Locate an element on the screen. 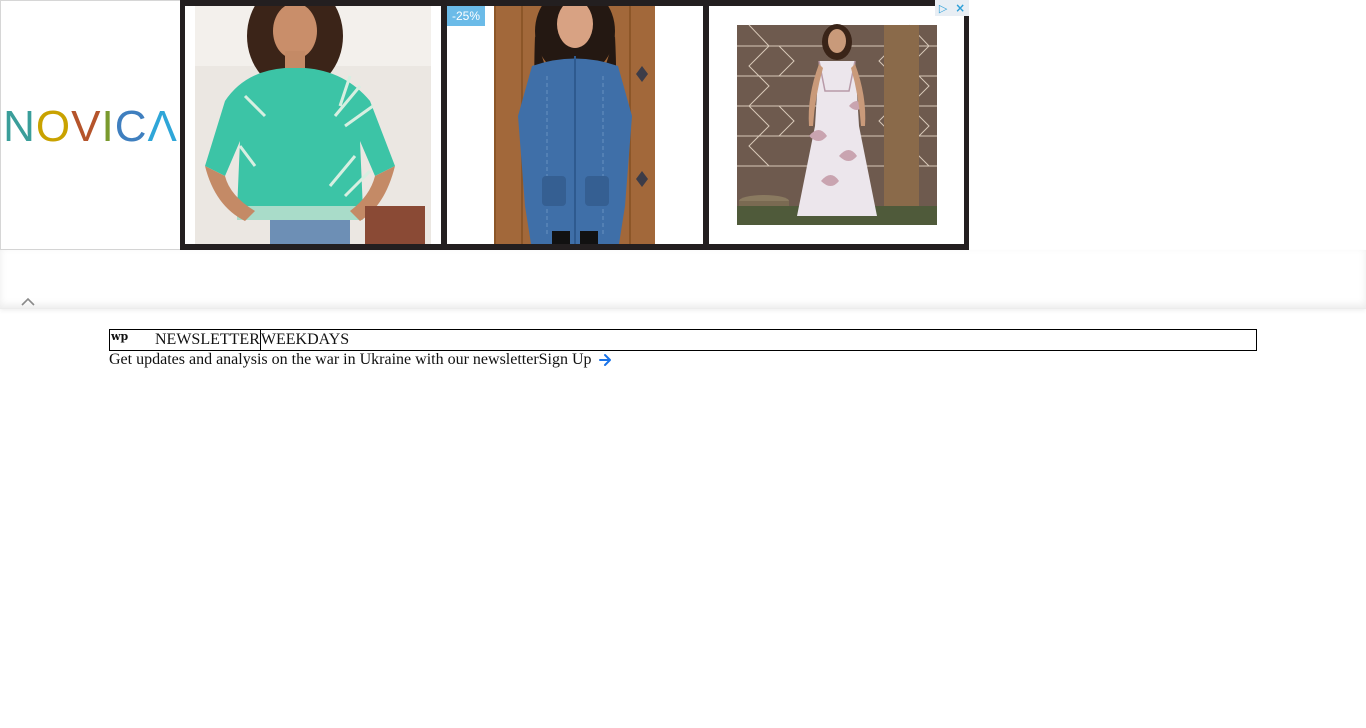 This screenshot has height=728, width=1366. product-image-white-dress is located at coordinates (837, 124).